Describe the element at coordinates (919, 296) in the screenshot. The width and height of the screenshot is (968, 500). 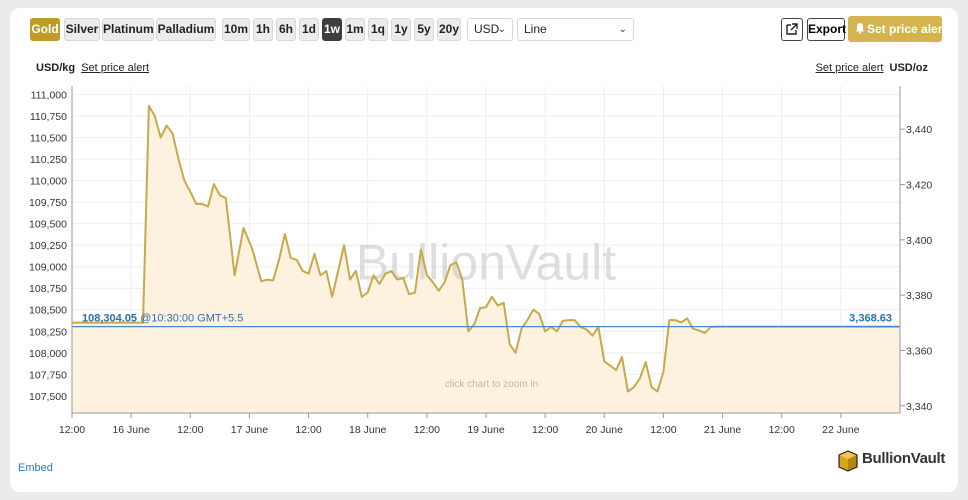
I see `y-right-tick-label: 3,380` at that location.